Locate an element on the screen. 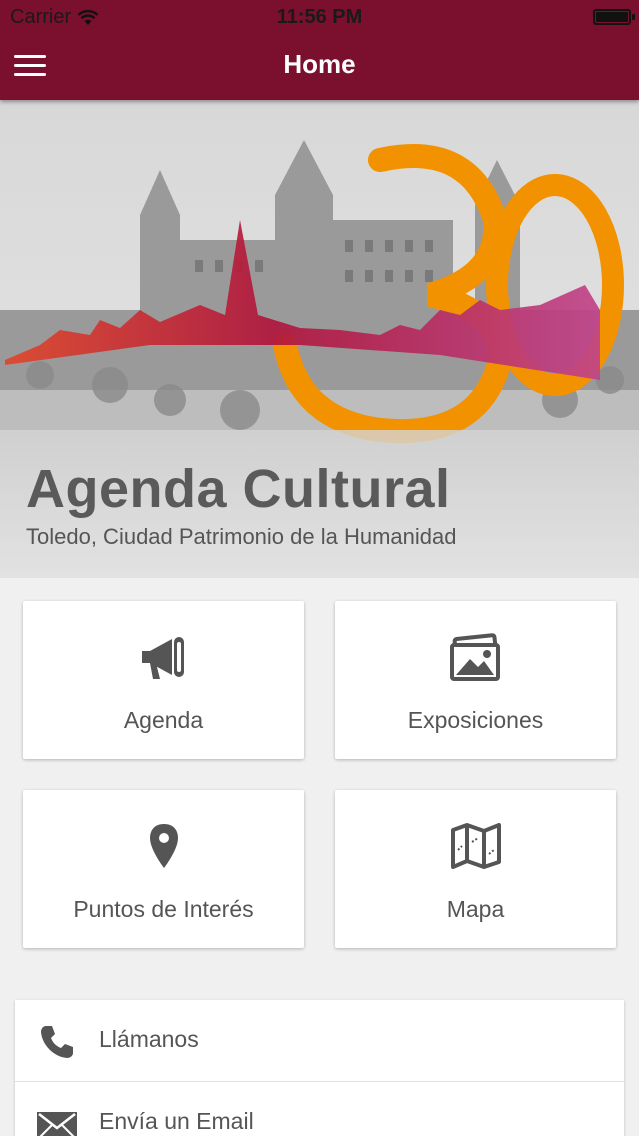 The image size is (639, 1136). mapa-label: Mapa is located at coordinates (475, 909).